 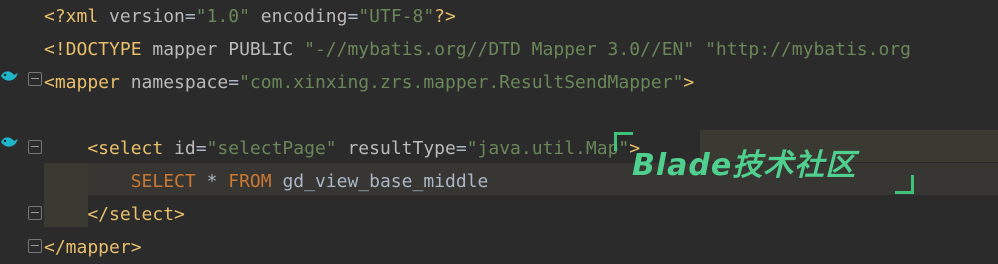 What do you see at coordinates (190, 49) in the screenshot?
I see `code-token: mapper` at bounding box center [190, 49].